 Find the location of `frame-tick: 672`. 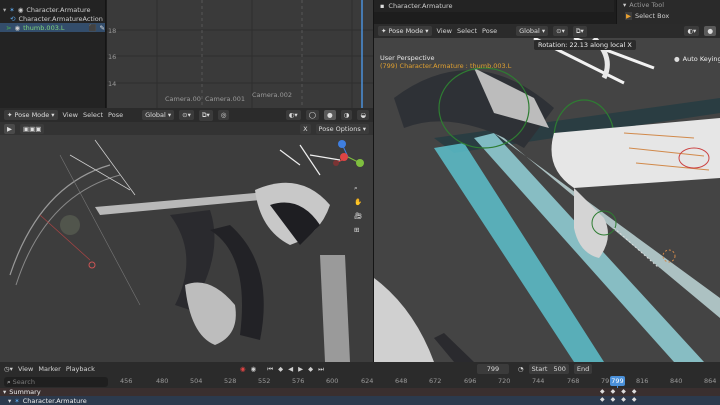

frame-tick: 672 is located at coordinates (435, 381).